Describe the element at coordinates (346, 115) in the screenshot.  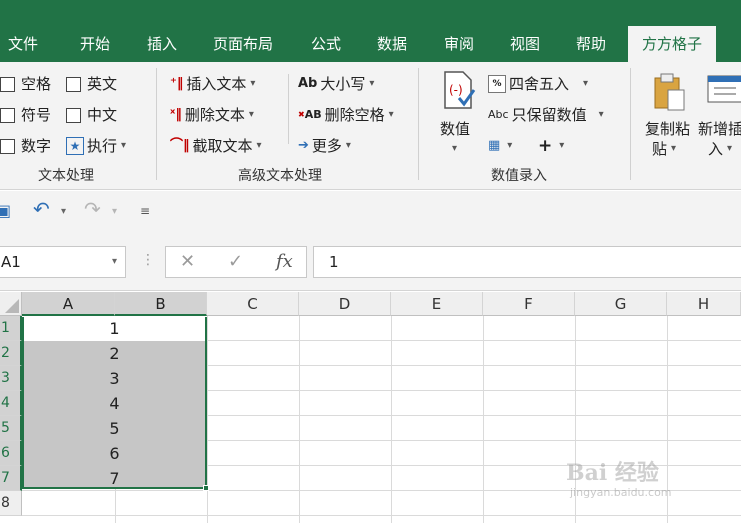
I see `delete-space-button: ✖ AB 删除空格 ▾` at that location.